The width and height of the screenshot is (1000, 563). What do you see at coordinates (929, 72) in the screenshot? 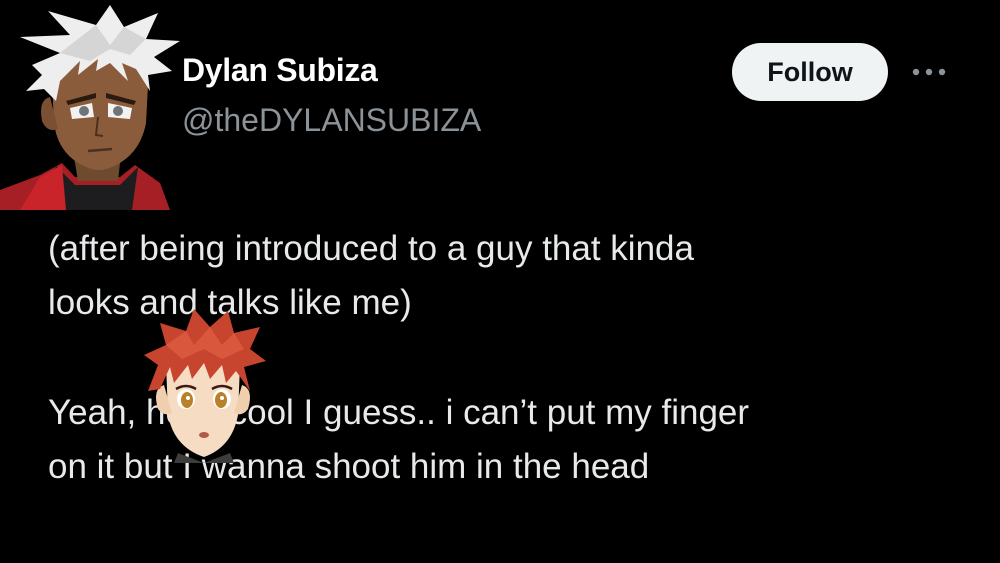
I see `more-dots-icon` at bounding box center [929, 72].